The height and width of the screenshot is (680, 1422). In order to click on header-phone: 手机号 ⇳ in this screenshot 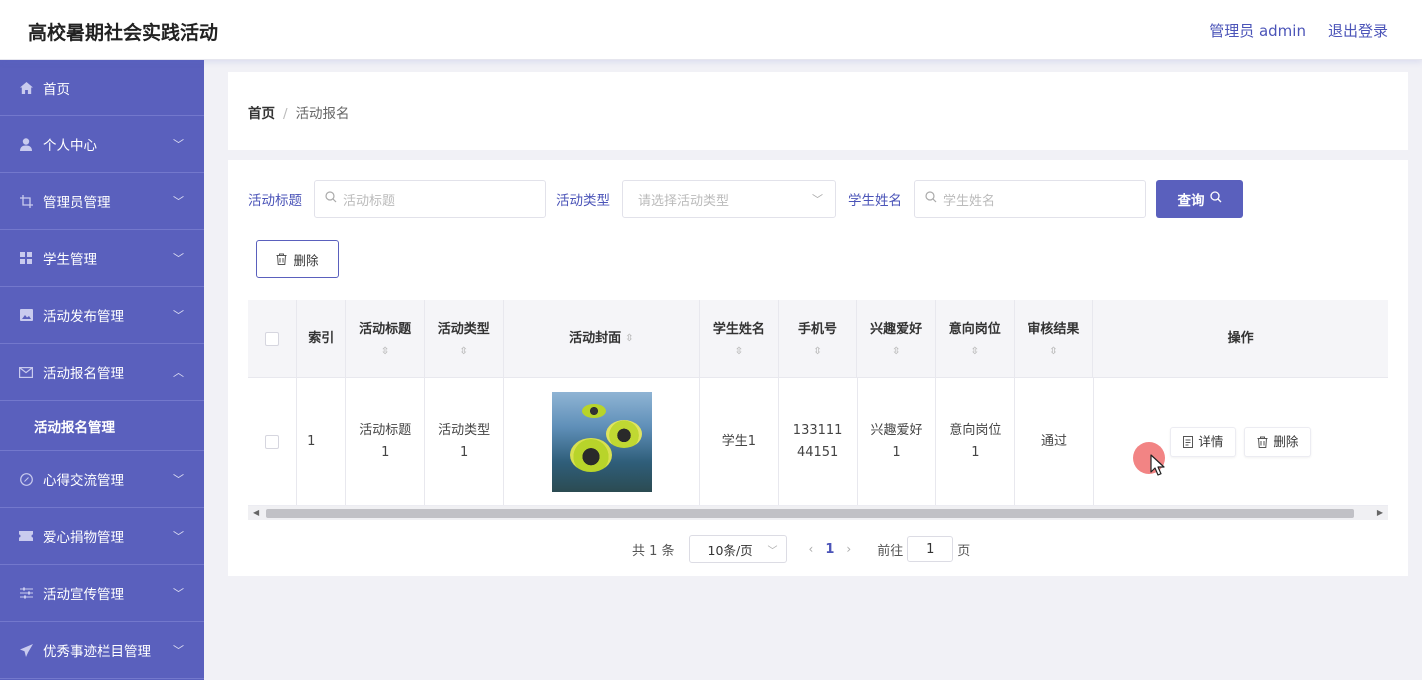, I will do `click(818, 338)`.